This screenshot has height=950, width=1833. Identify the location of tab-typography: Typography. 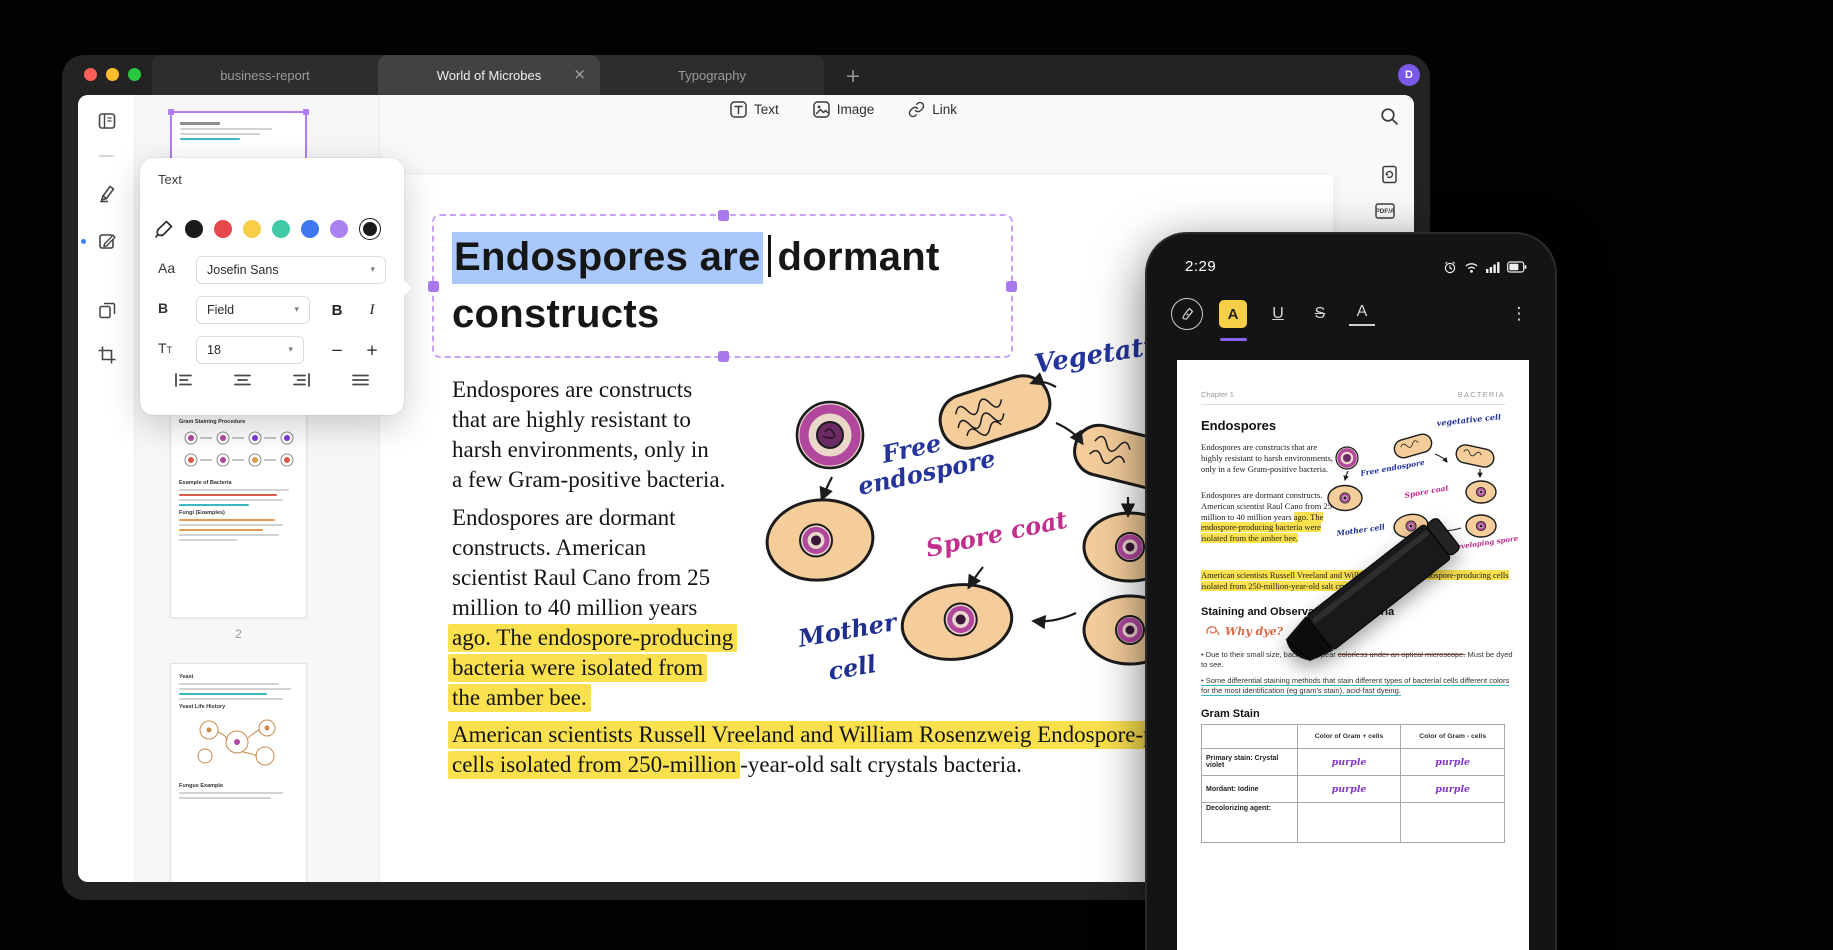
(712, 75).